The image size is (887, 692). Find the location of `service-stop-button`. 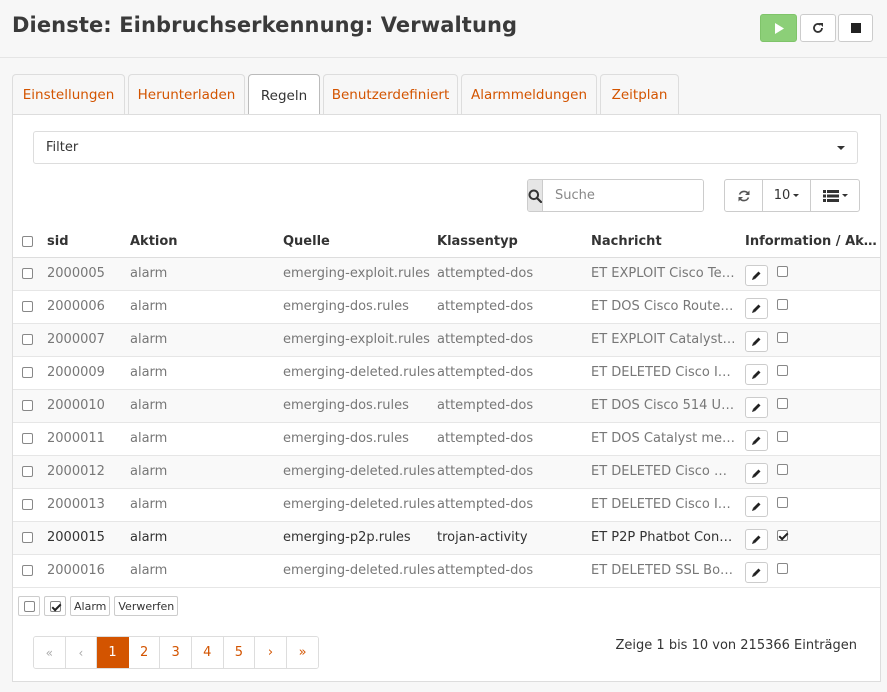

service-stop-button is located at coordinates (855, 28).